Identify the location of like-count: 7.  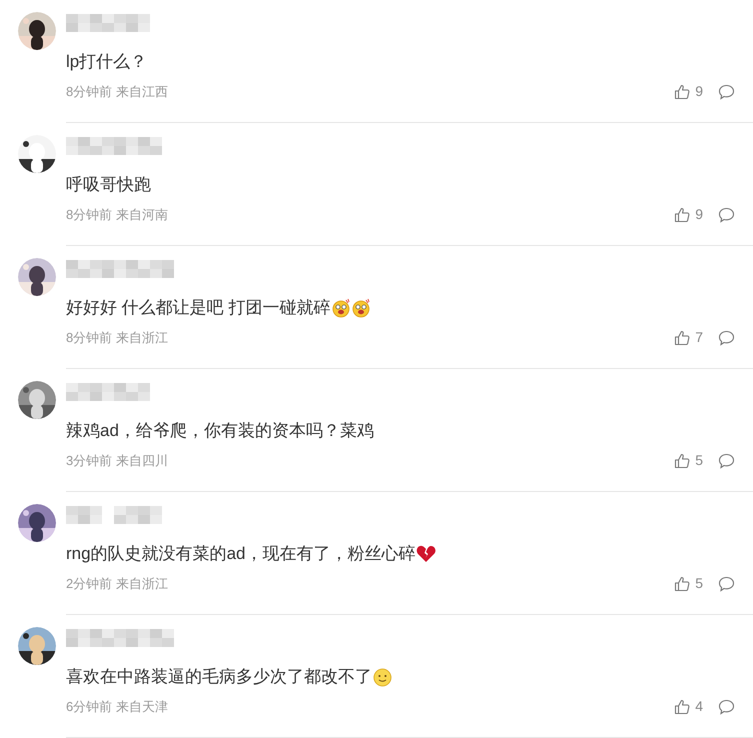
(699, 337).